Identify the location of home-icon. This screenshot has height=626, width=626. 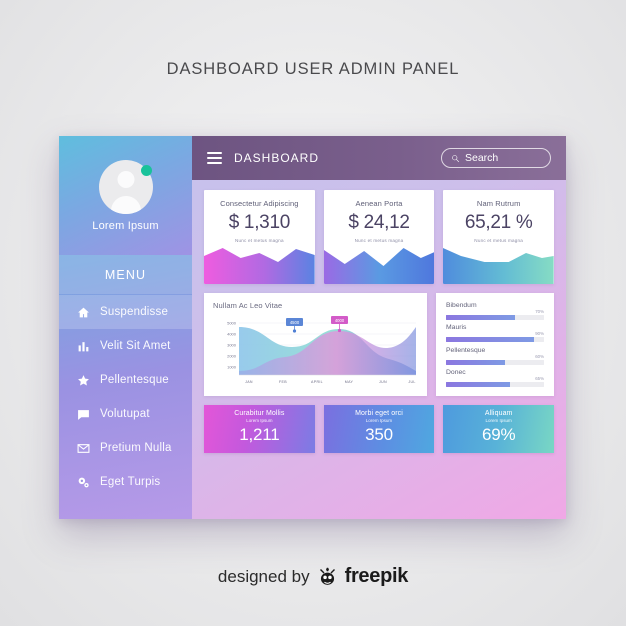
(83, 312).